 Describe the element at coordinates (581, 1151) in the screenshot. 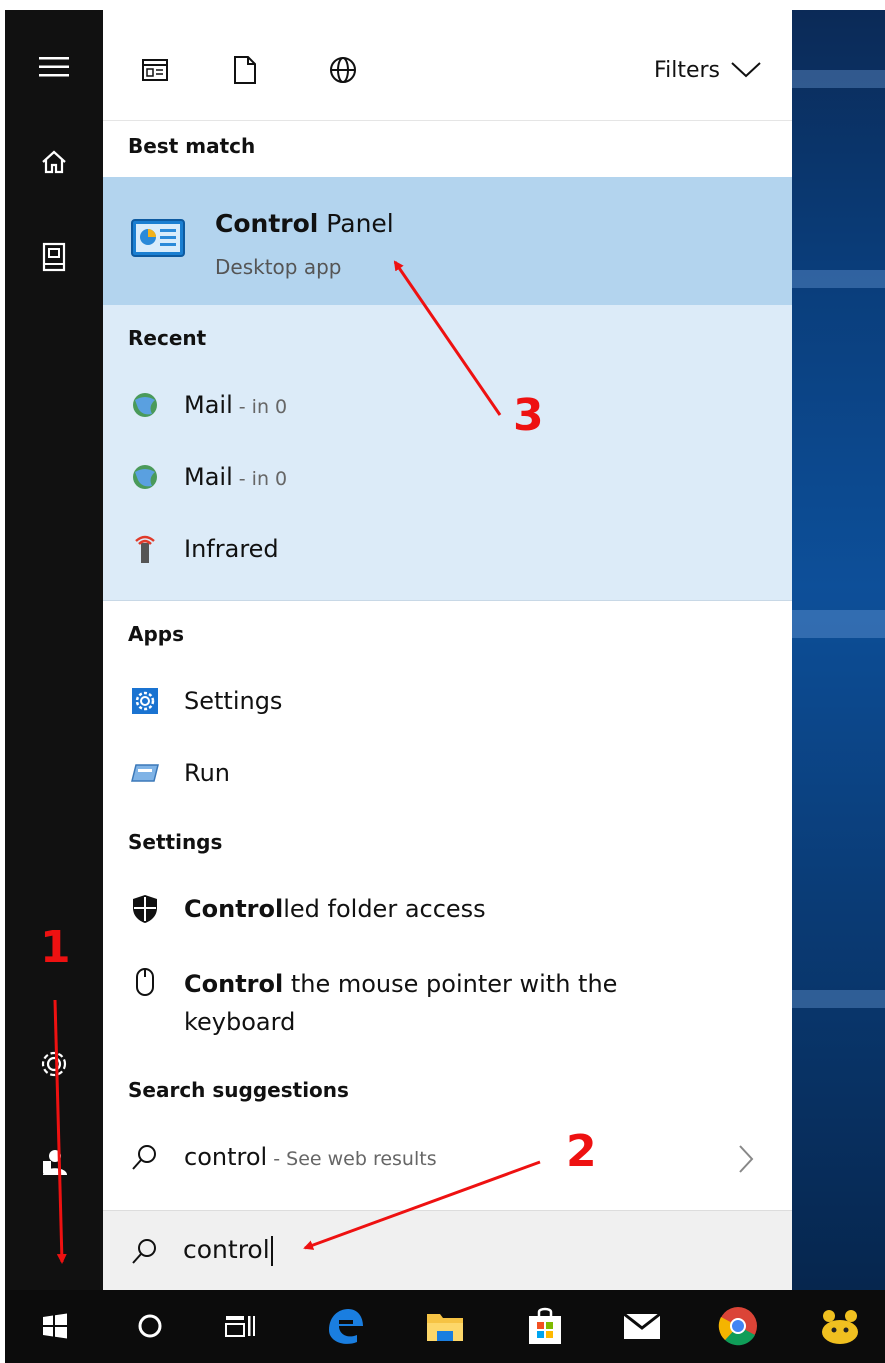

I see `annotation-label-2: 2` at that location.